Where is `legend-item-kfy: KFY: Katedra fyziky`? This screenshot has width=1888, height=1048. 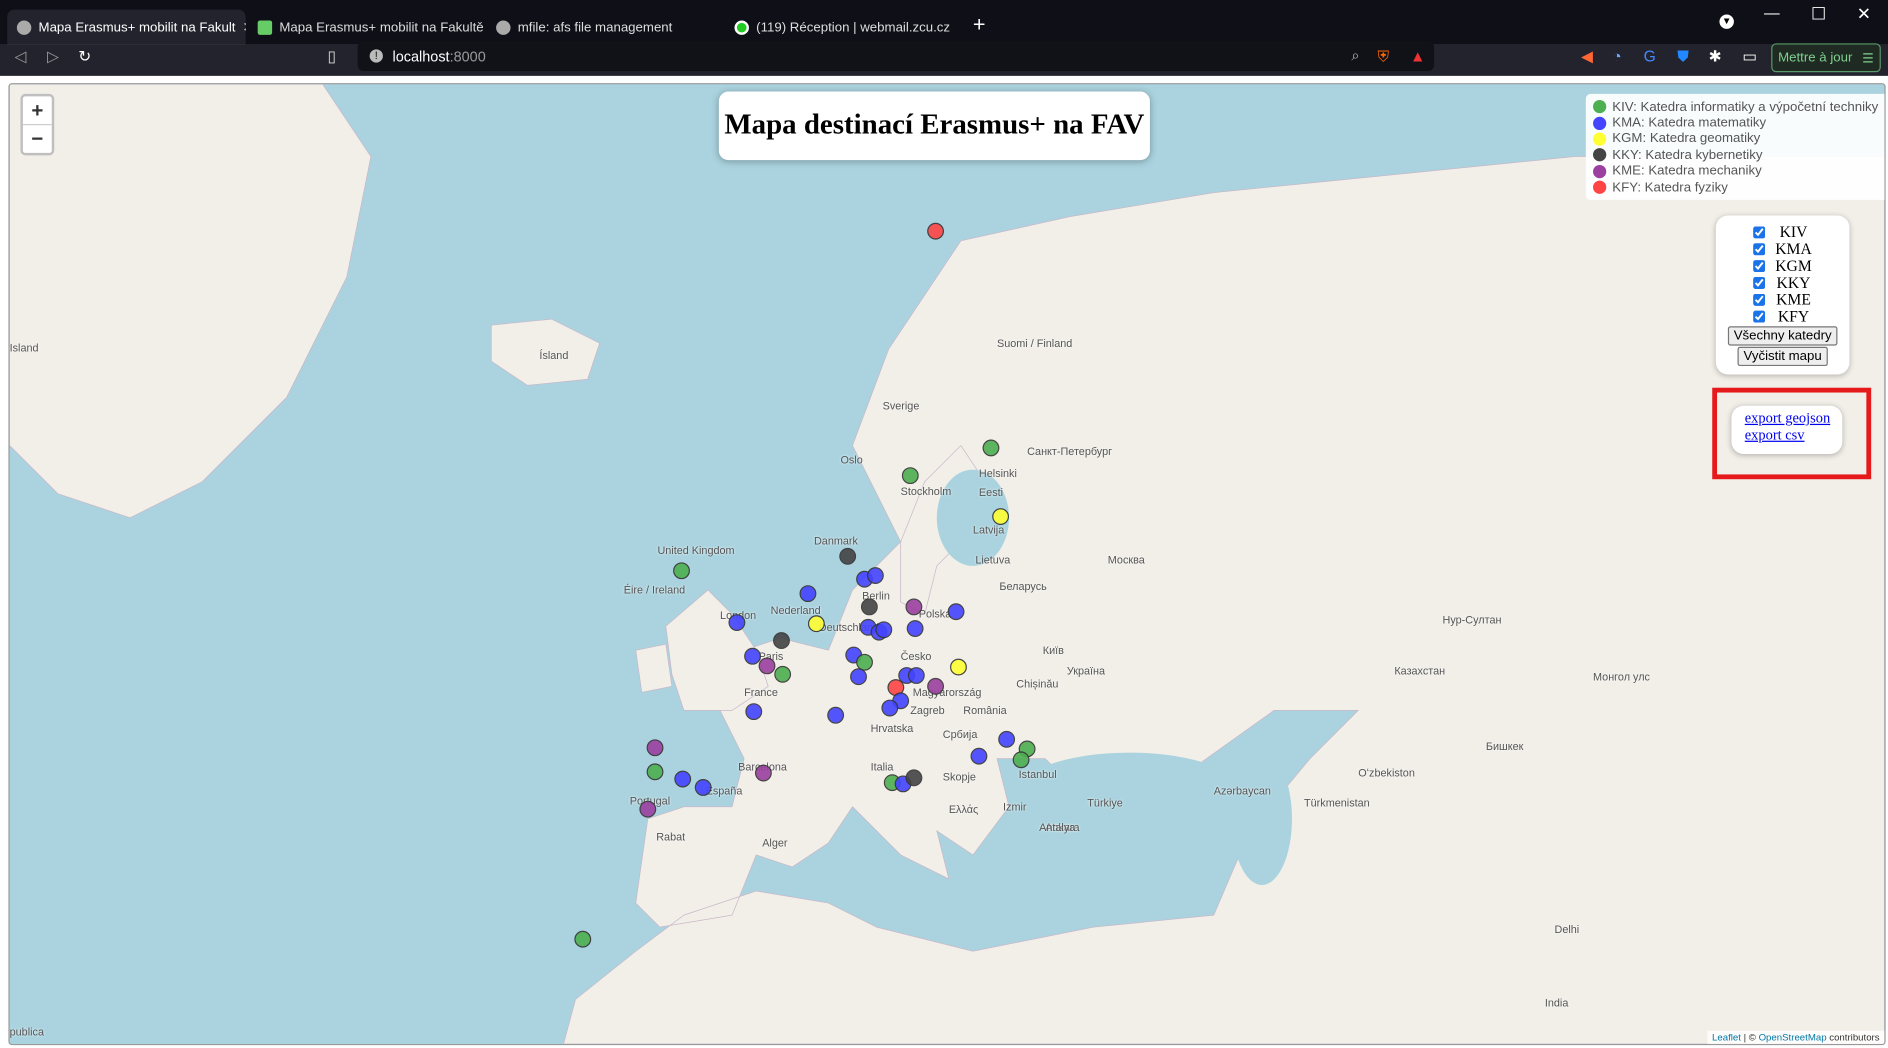
legend-item-kfy: KFY: Katedra fyziky is located at coordinates (1737, 187).